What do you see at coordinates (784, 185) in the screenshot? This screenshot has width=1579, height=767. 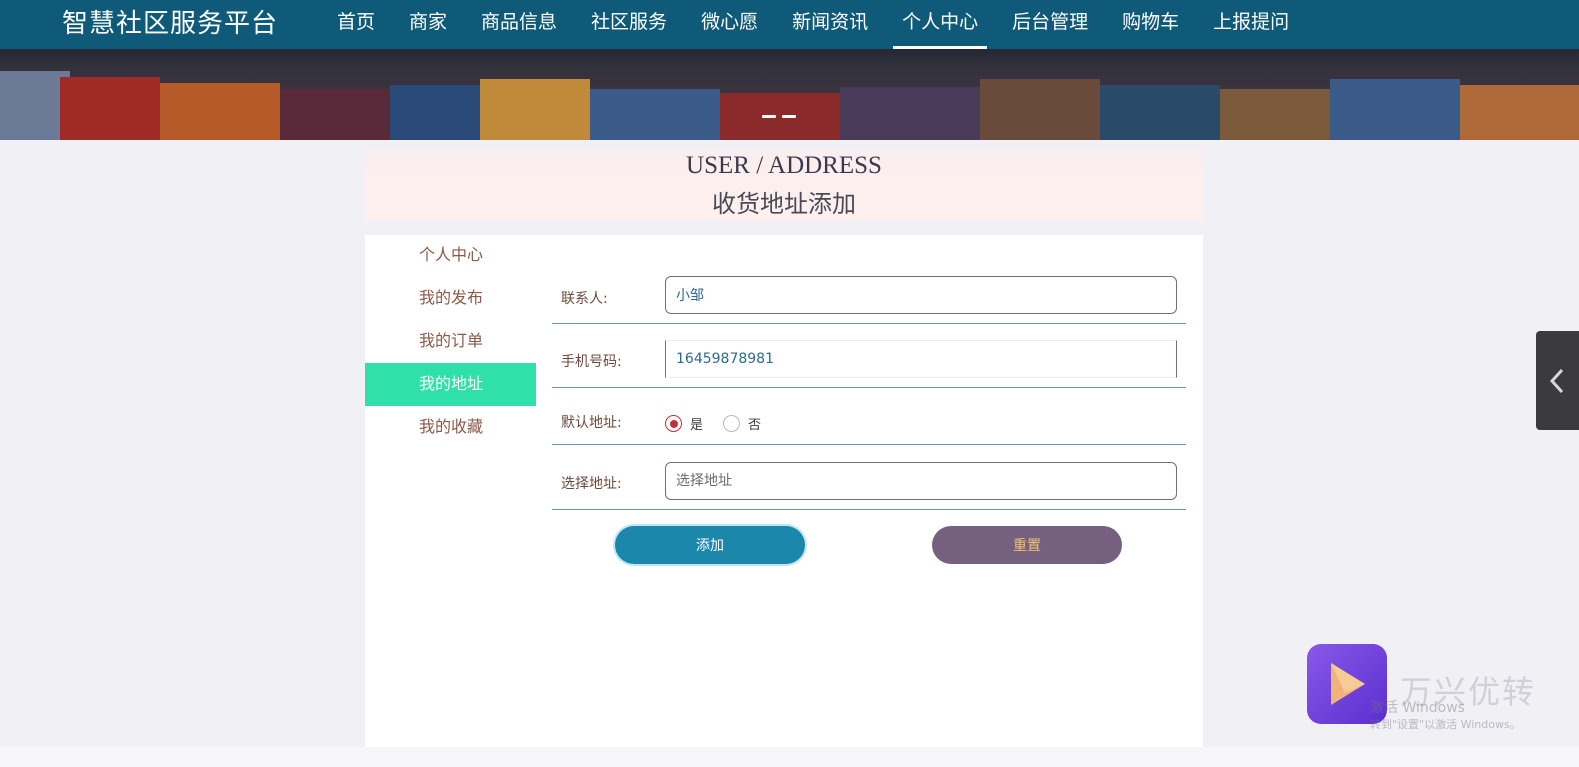 I see `page-title-block: USER / ADDRESS 收货地址添加` at bounding box center [784, 185].